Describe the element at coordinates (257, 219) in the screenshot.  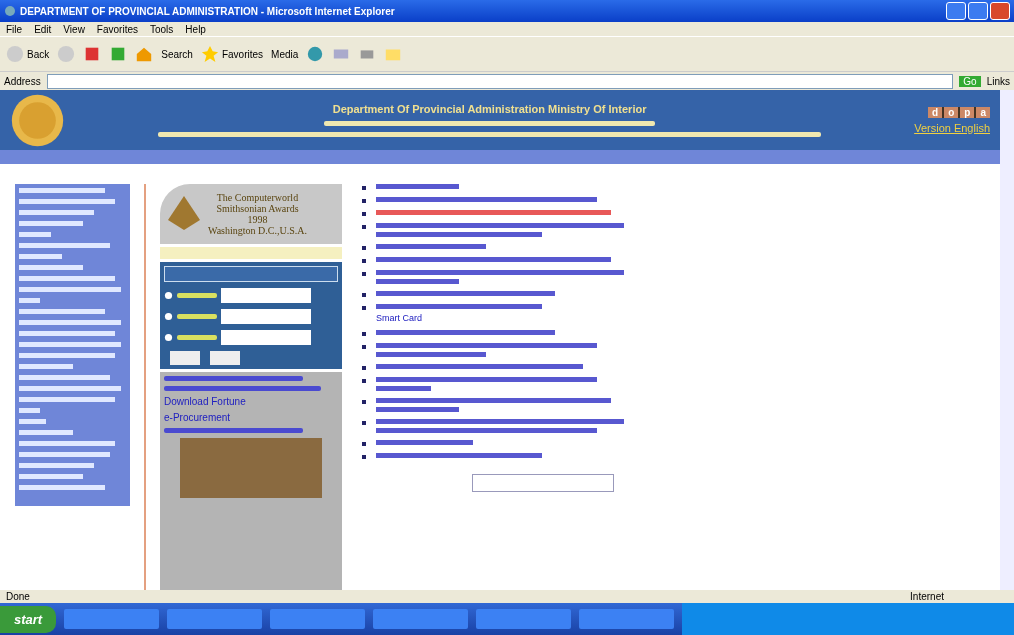
I see `award-text: 1998` at that location.